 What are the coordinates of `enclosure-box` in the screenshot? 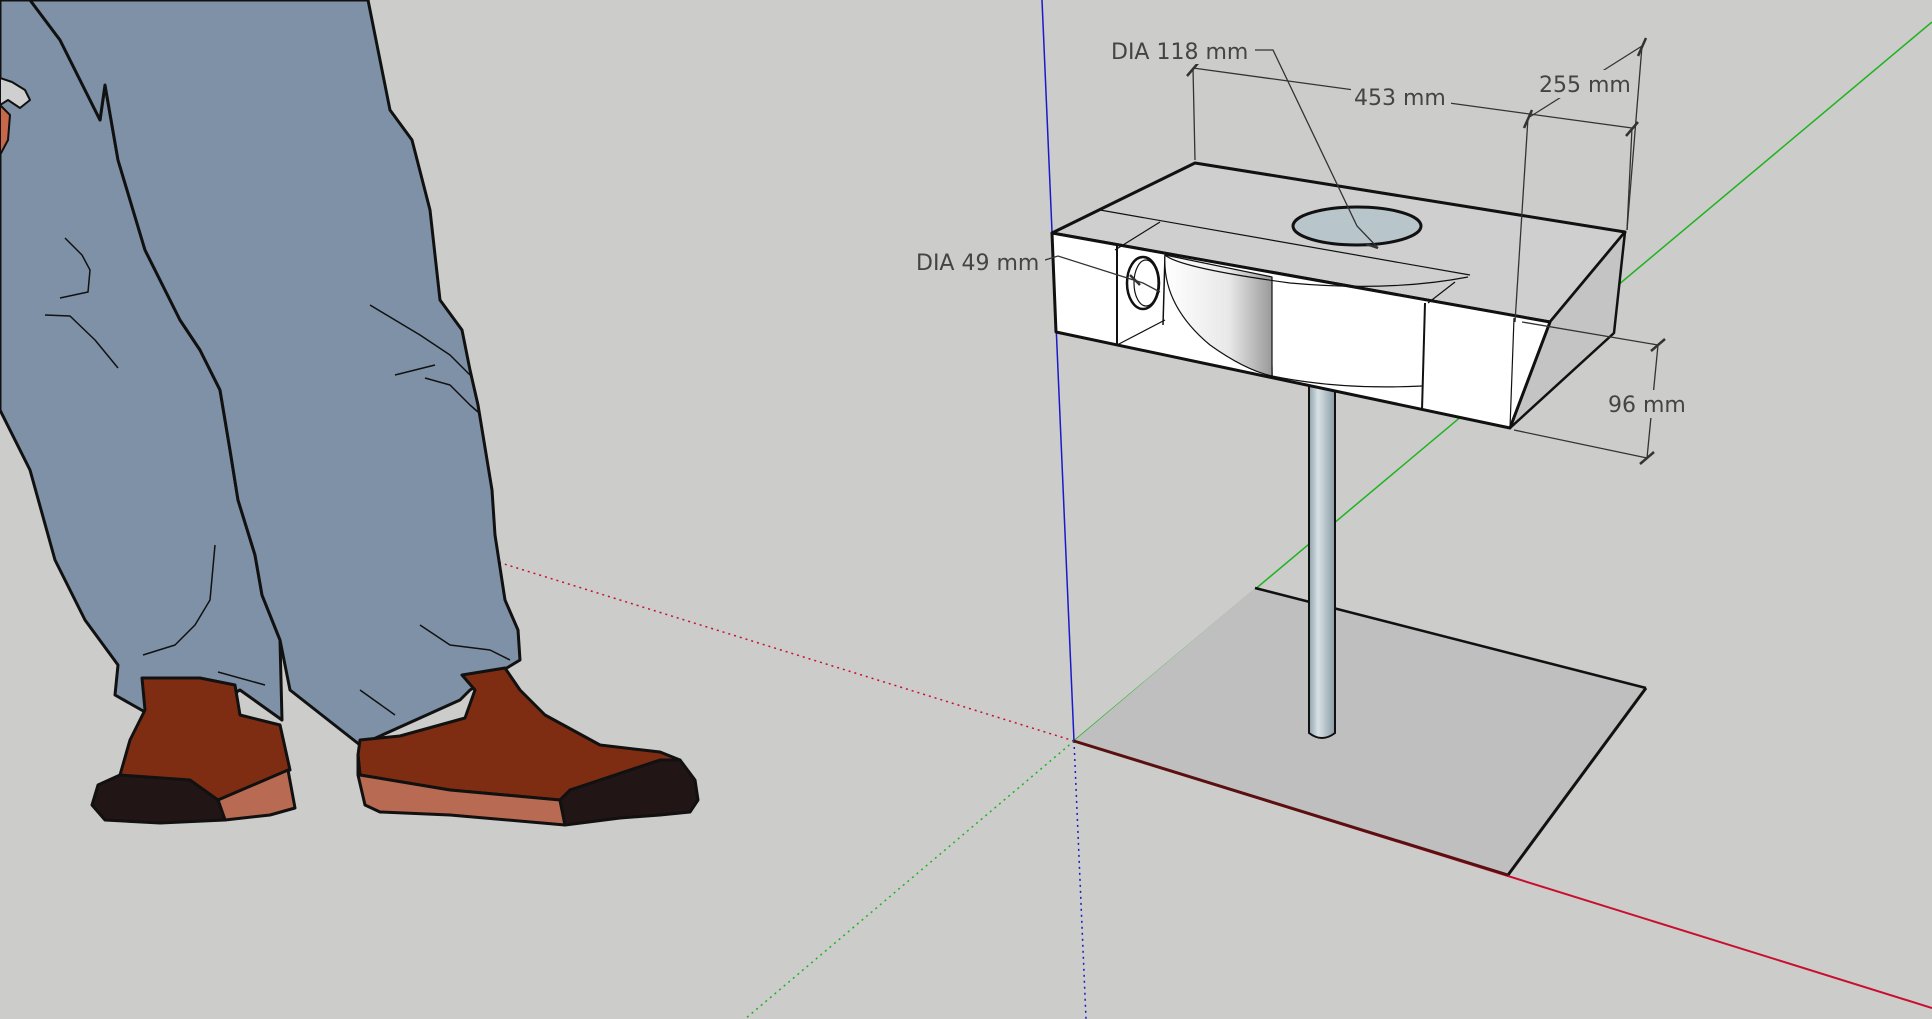 It's located at (1338, 295).